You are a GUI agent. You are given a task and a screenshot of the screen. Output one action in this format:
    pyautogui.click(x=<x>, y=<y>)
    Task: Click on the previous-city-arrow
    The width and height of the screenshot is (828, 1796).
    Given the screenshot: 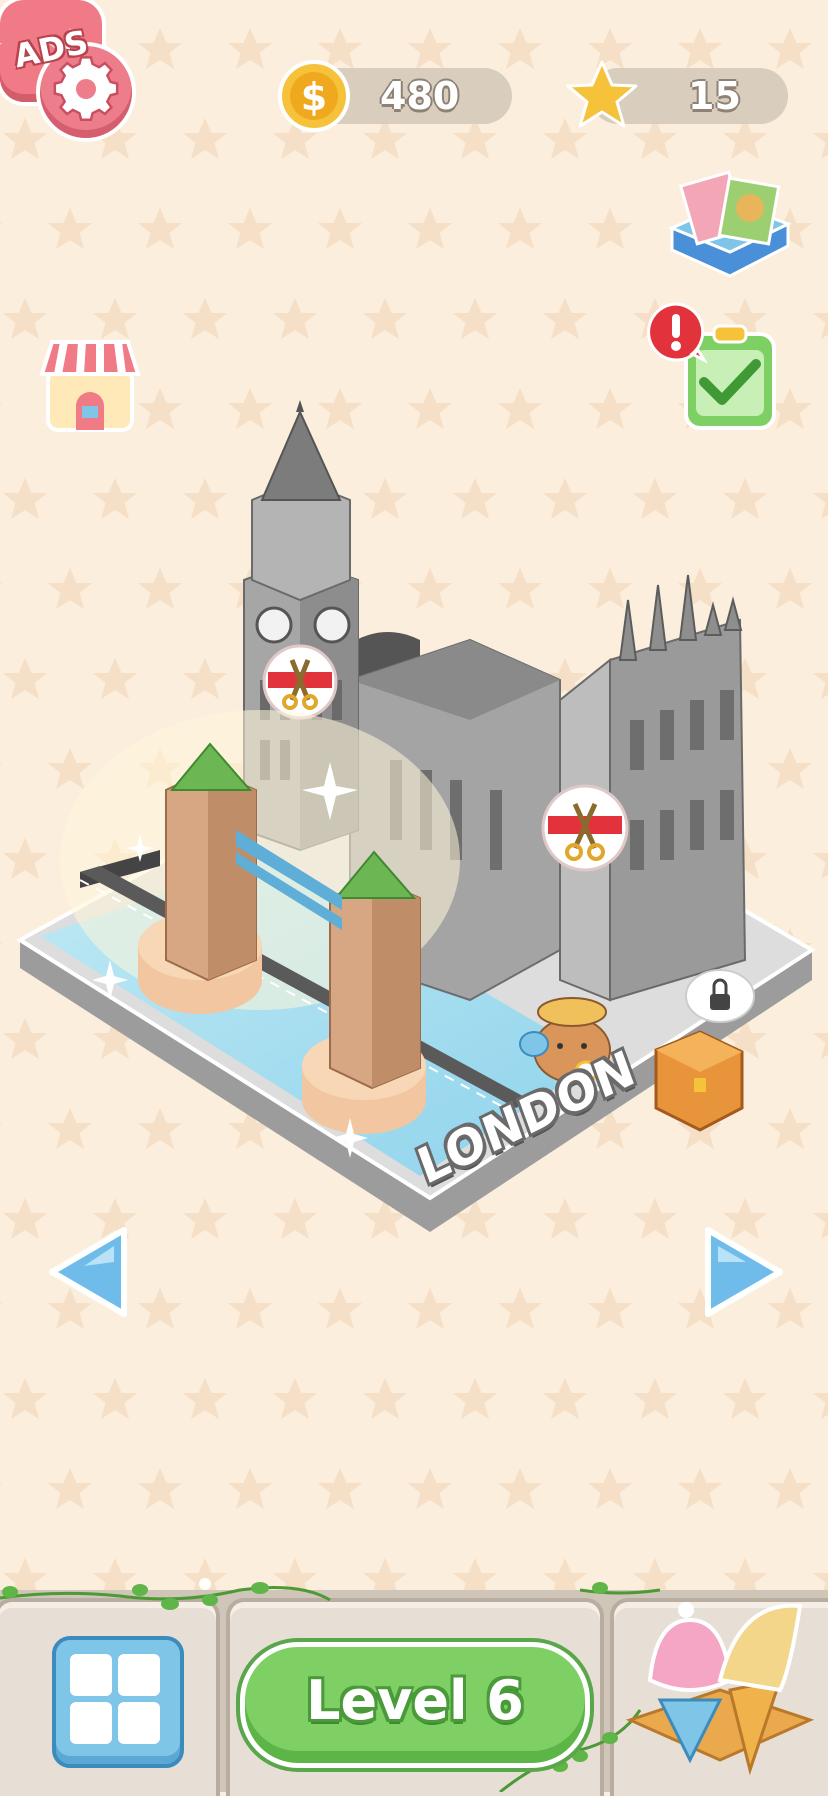 What is the action you would take?
    pyautogui.click(x=89, y=1272)
    